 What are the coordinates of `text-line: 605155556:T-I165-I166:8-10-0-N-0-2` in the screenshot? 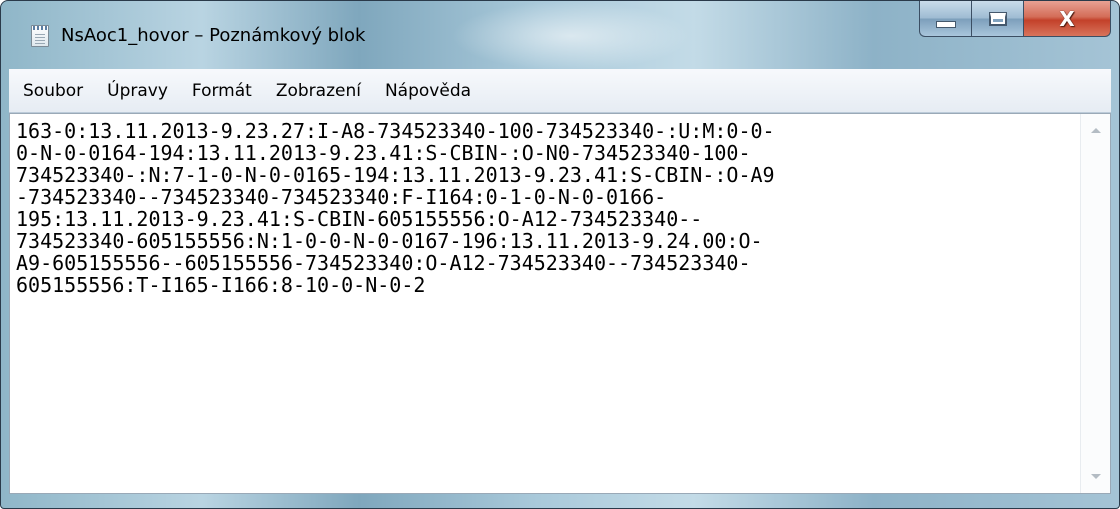 It's located at (221, 285).